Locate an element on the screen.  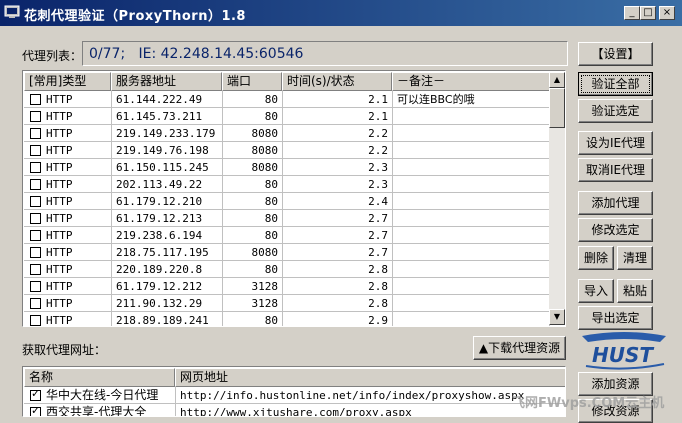
table-row: HTTP 61.144.222.49 80 2.1 可以连BBC的哦 is located at coordinates (287, 99).